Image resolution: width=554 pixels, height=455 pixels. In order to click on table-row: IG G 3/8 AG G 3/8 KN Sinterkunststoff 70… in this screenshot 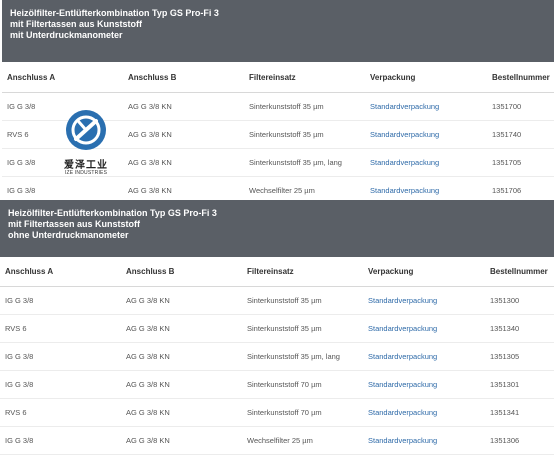, I will do `click(277, 384)`.